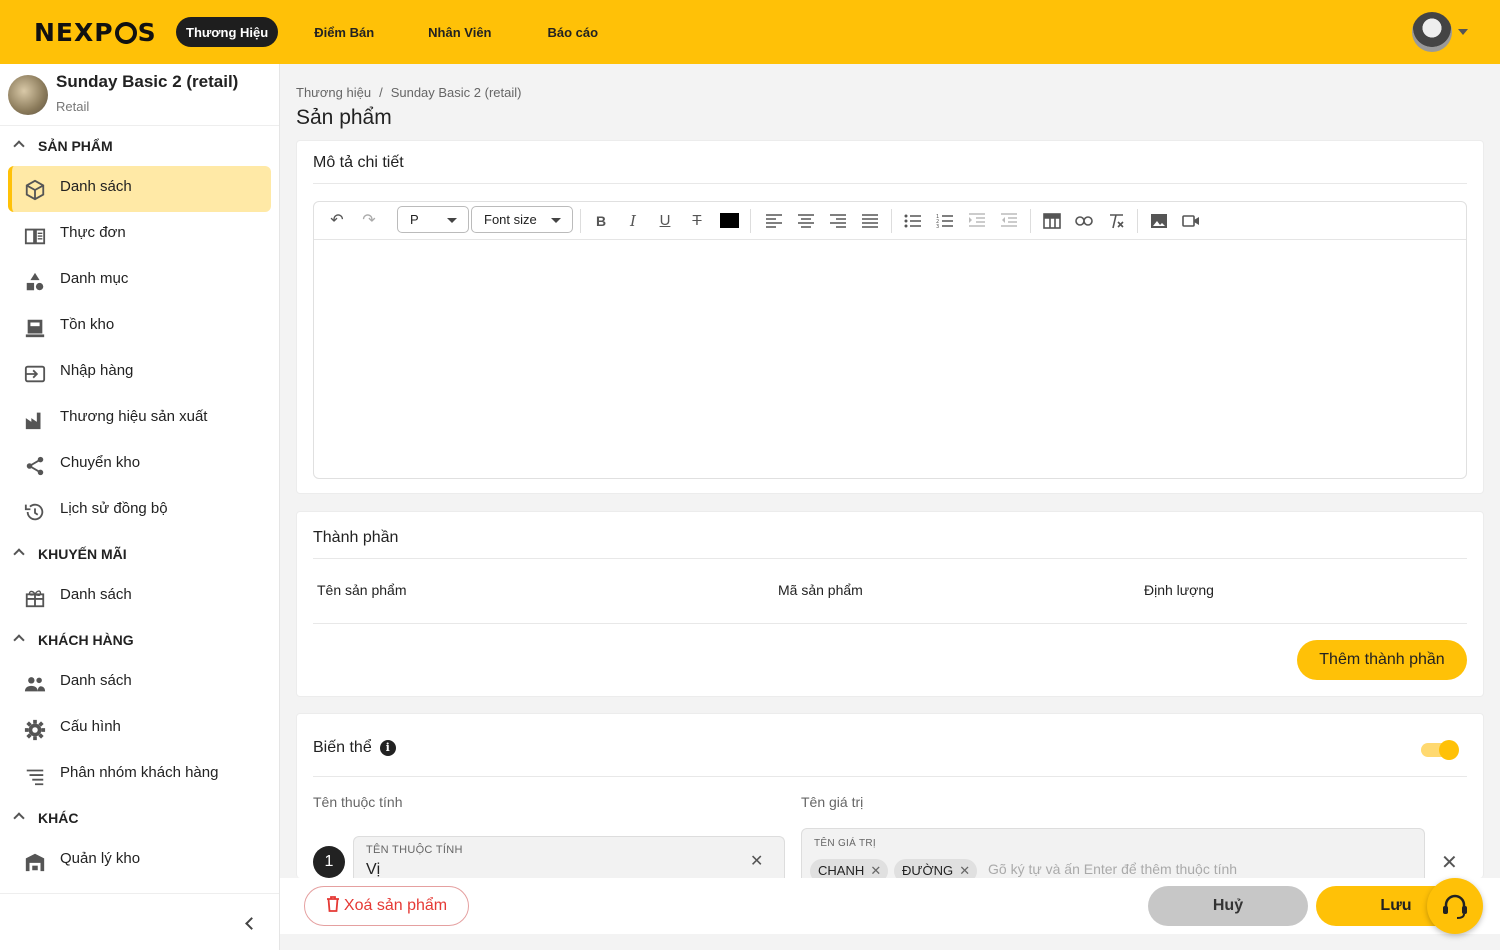 Image resolution: width=1500 pixels, height=950 pixels. Describe the element at coordinates (633, 221) in the screenshot. I see `italic-icon: I` at that location.